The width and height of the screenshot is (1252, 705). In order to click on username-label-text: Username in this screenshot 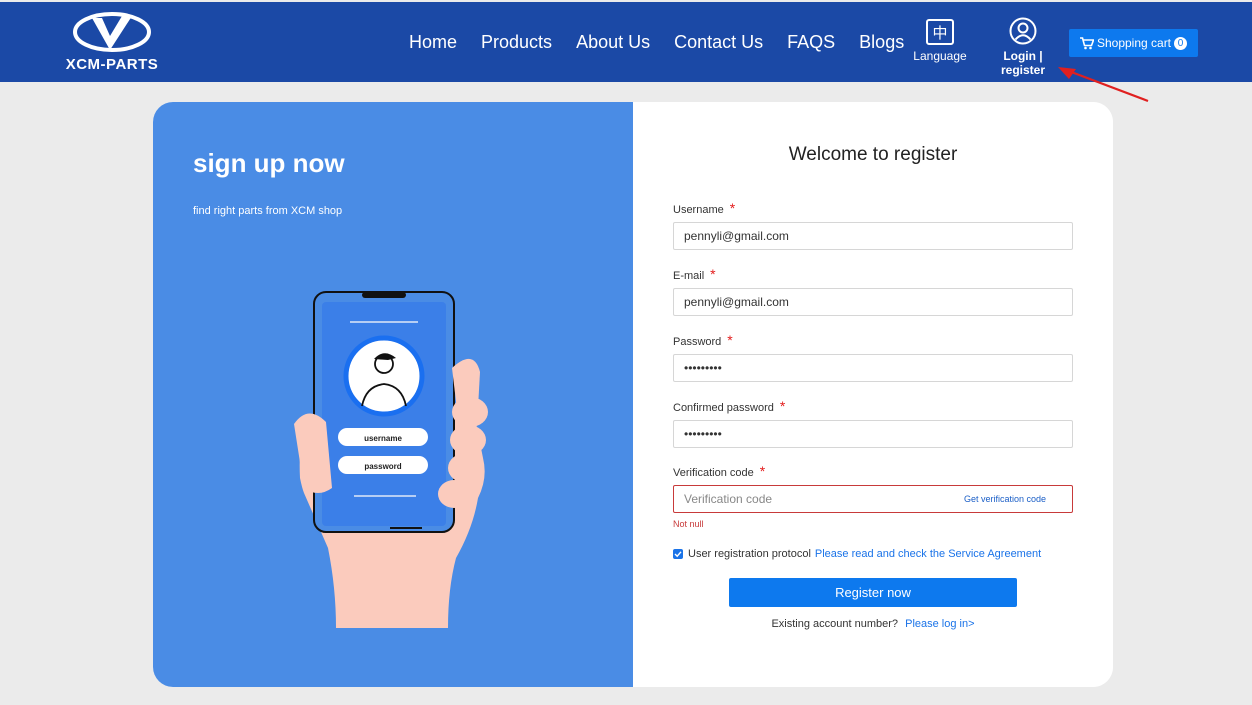, I will do `click(698, 210)`.